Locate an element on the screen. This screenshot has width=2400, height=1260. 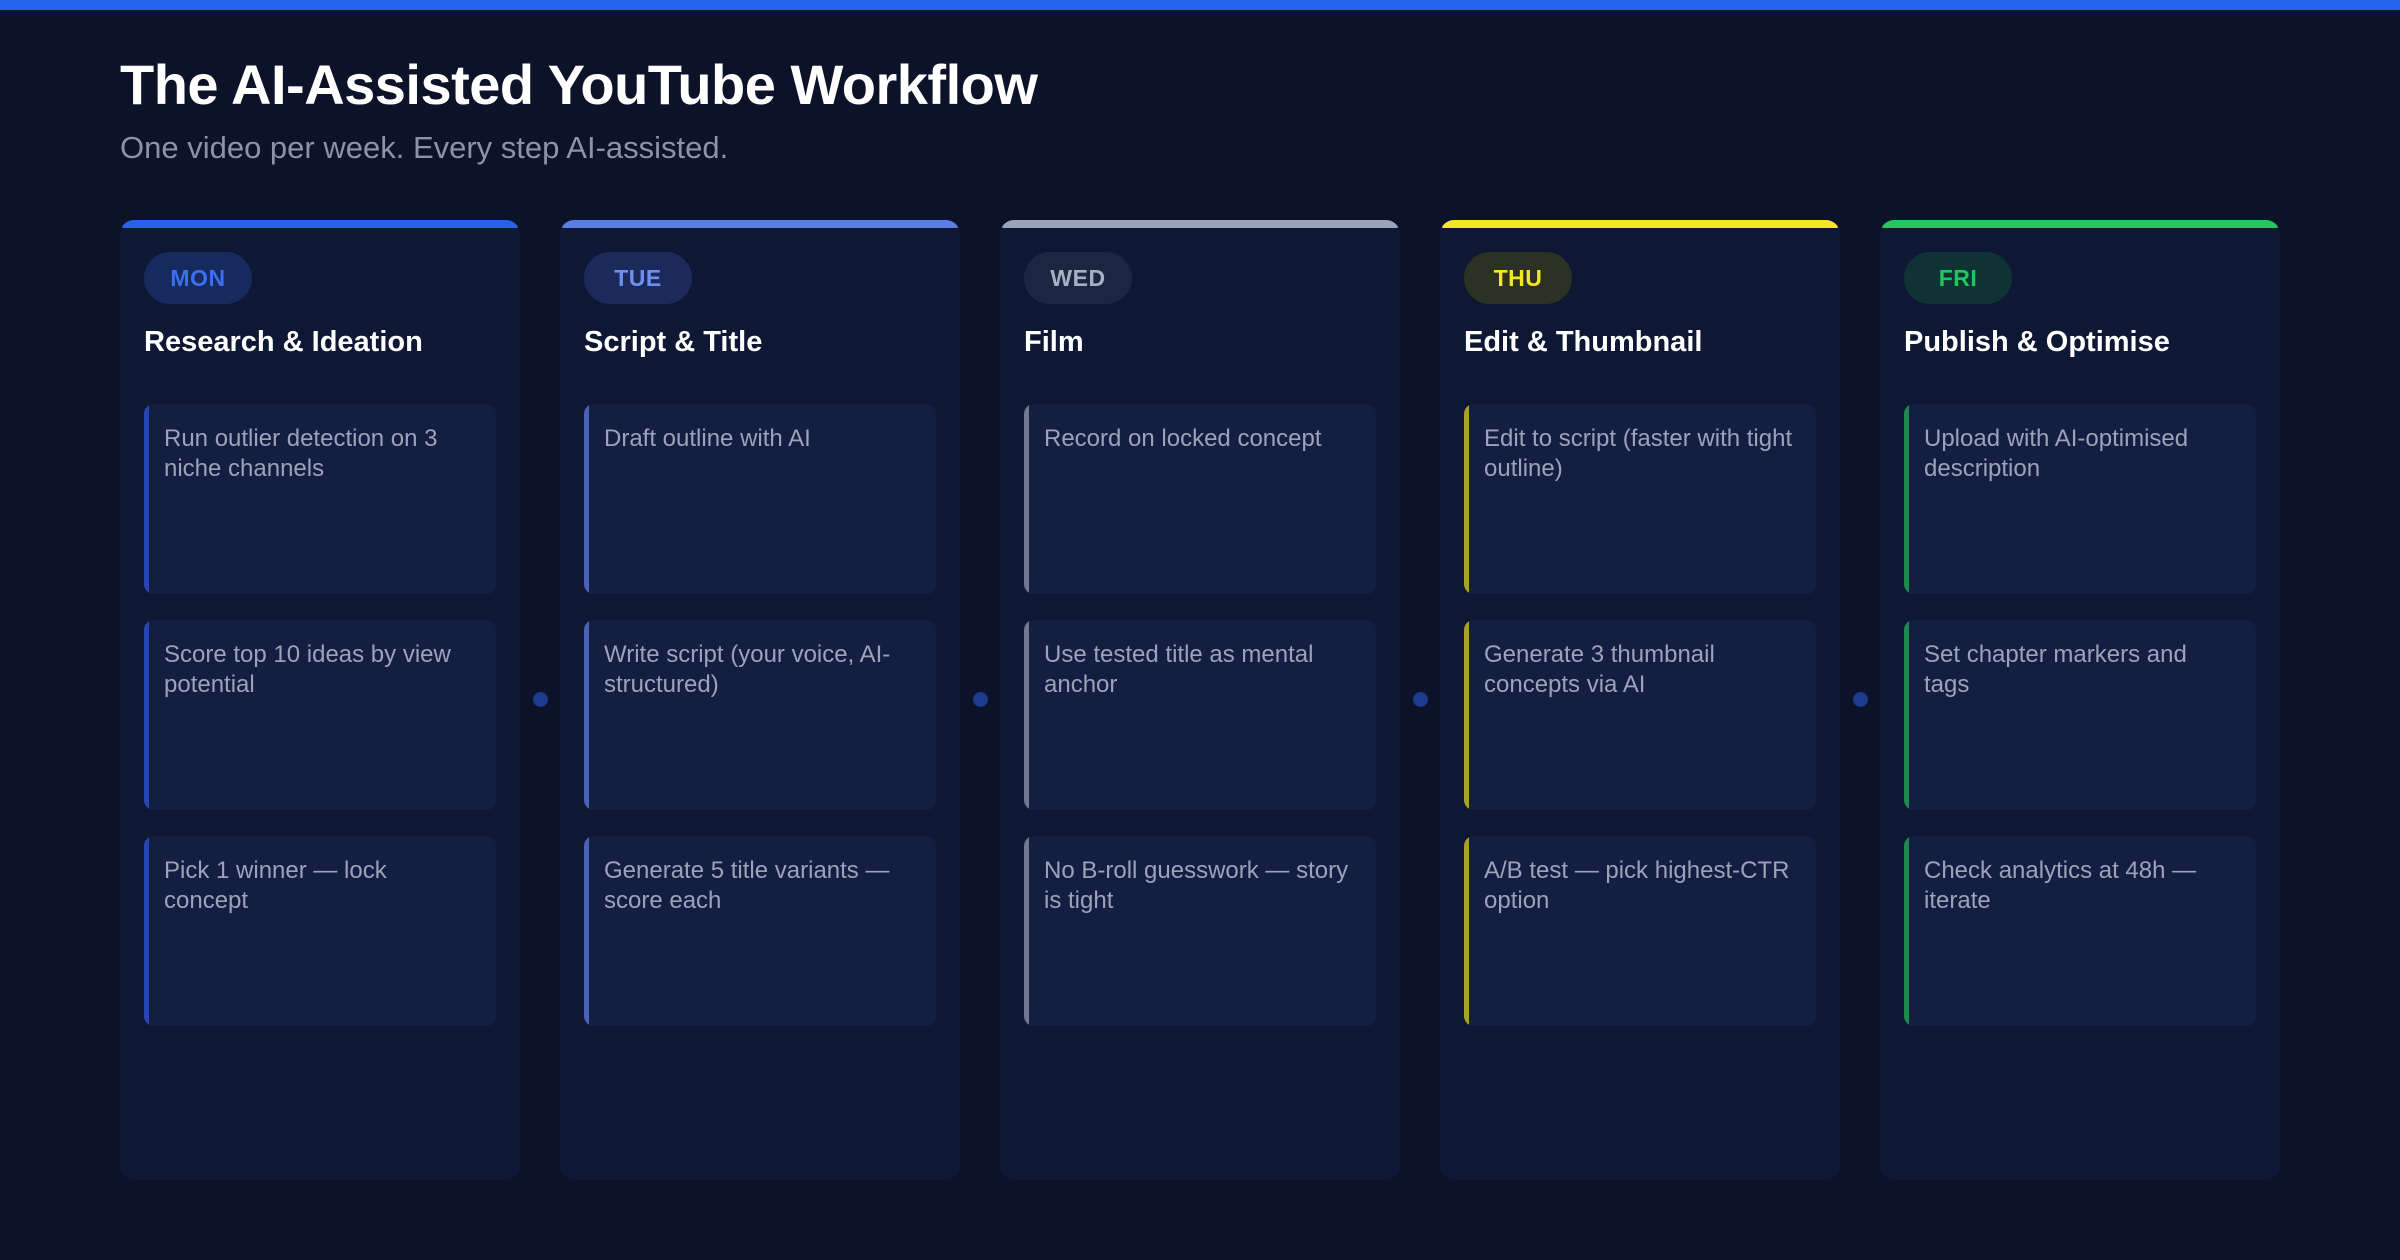
task-text: Generate 5 title variants — score each is located at coordinates (747, 885).